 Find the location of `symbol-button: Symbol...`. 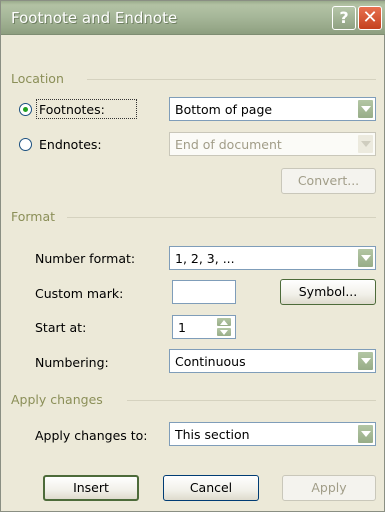

symbol-button: Symbol... is located at coordinates (328, 292).